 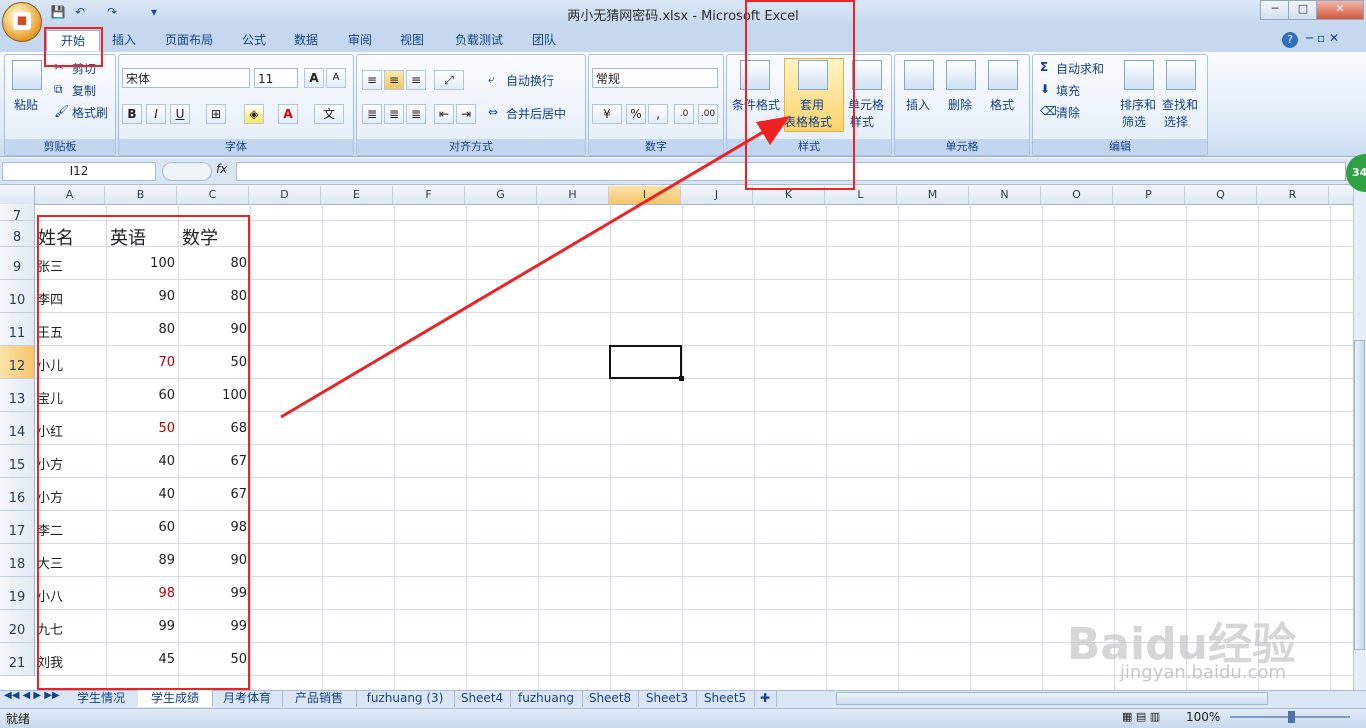 I want to click on sheet-tab: 学生成绩, so click(x=175, y=698).